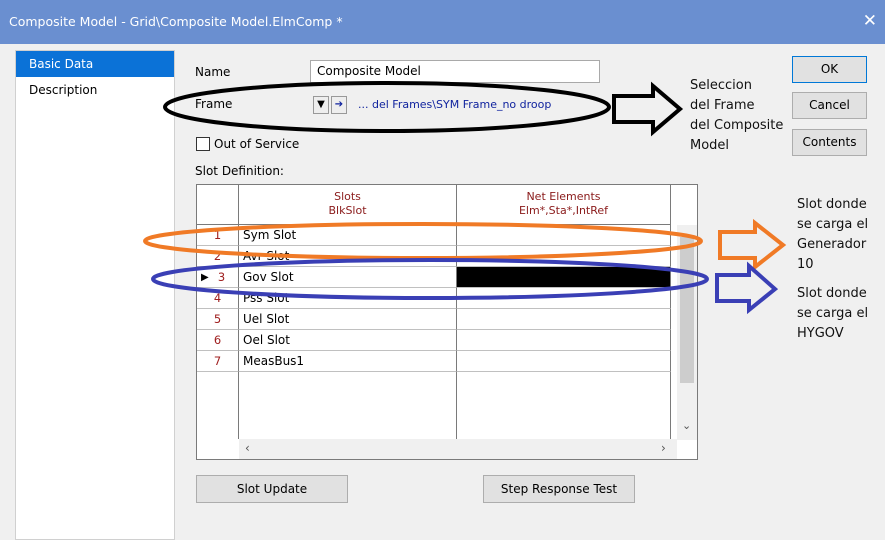  What do you see at coordinates (648, 109) in the screenshot?
I see `frame-arrow-icon` at bounding box center [648, 109].